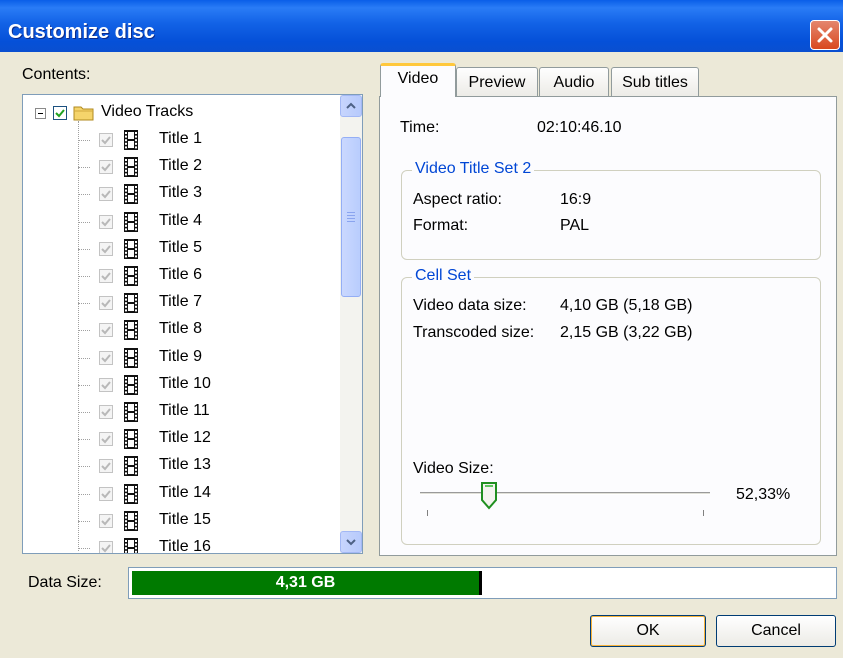 The image size is (843, 658). Describe the element at coordinates (418, 80) in the screenshot. I see `tab-video: Video` at that location.